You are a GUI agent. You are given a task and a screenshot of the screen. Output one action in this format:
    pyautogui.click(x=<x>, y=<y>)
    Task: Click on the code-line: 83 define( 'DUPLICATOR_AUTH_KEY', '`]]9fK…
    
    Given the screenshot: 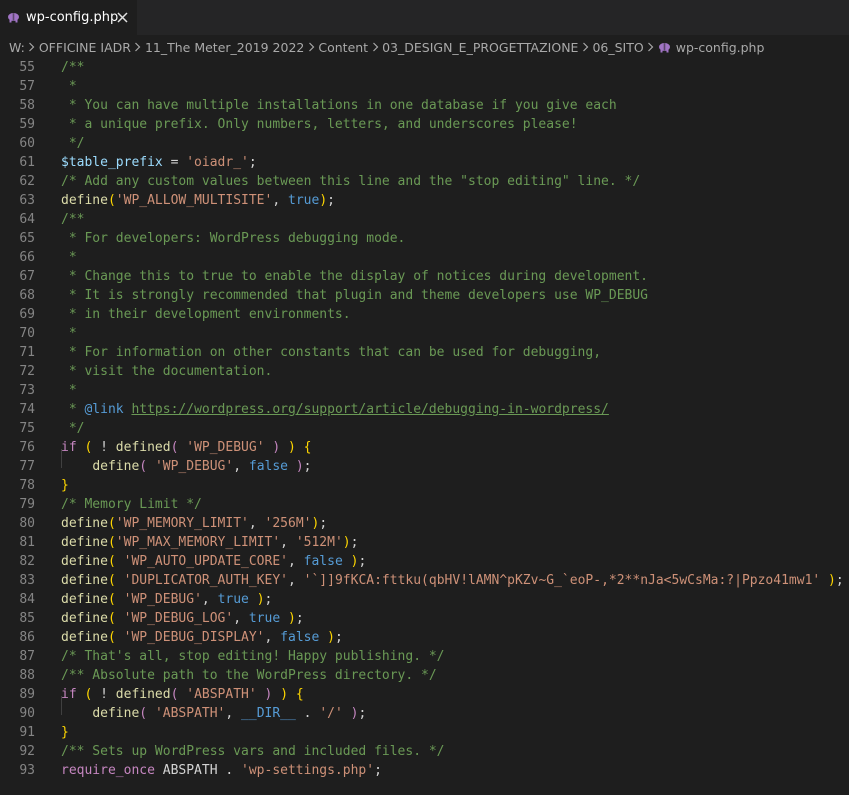 What is the action you would take?
    pyautogui.click(x=424, y=580)
    